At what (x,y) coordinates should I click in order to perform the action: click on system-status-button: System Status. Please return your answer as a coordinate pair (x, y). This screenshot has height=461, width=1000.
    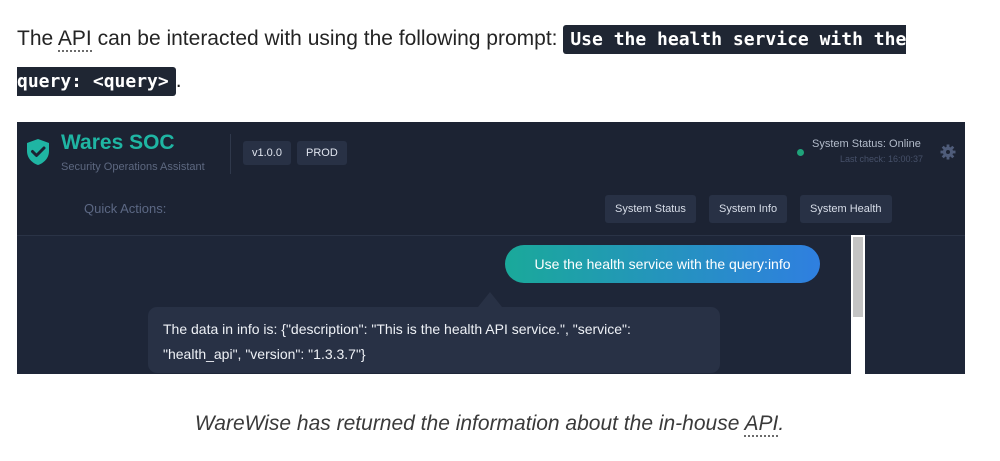
    Looking at the image, I should click on (650, 209).